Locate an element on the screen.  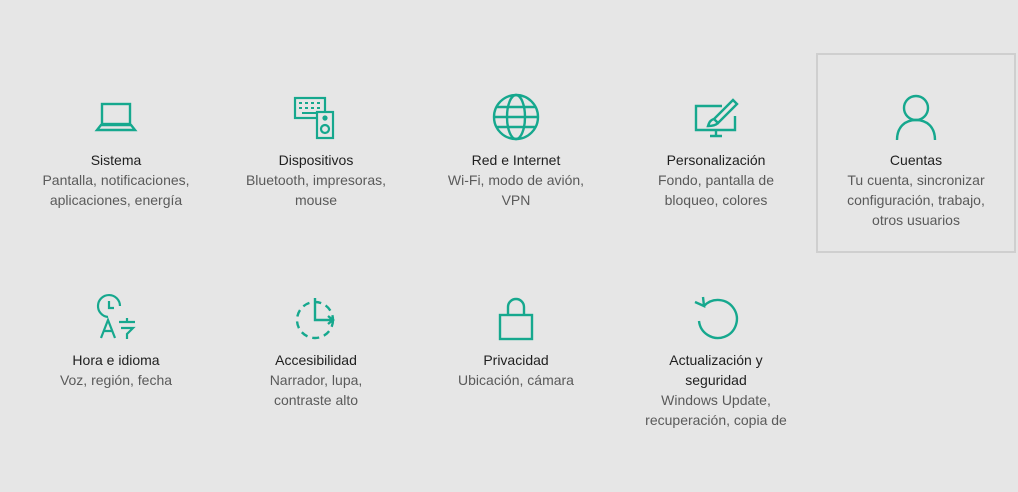
tile-title: Hora e idioma is located at coordinates (116, 360).